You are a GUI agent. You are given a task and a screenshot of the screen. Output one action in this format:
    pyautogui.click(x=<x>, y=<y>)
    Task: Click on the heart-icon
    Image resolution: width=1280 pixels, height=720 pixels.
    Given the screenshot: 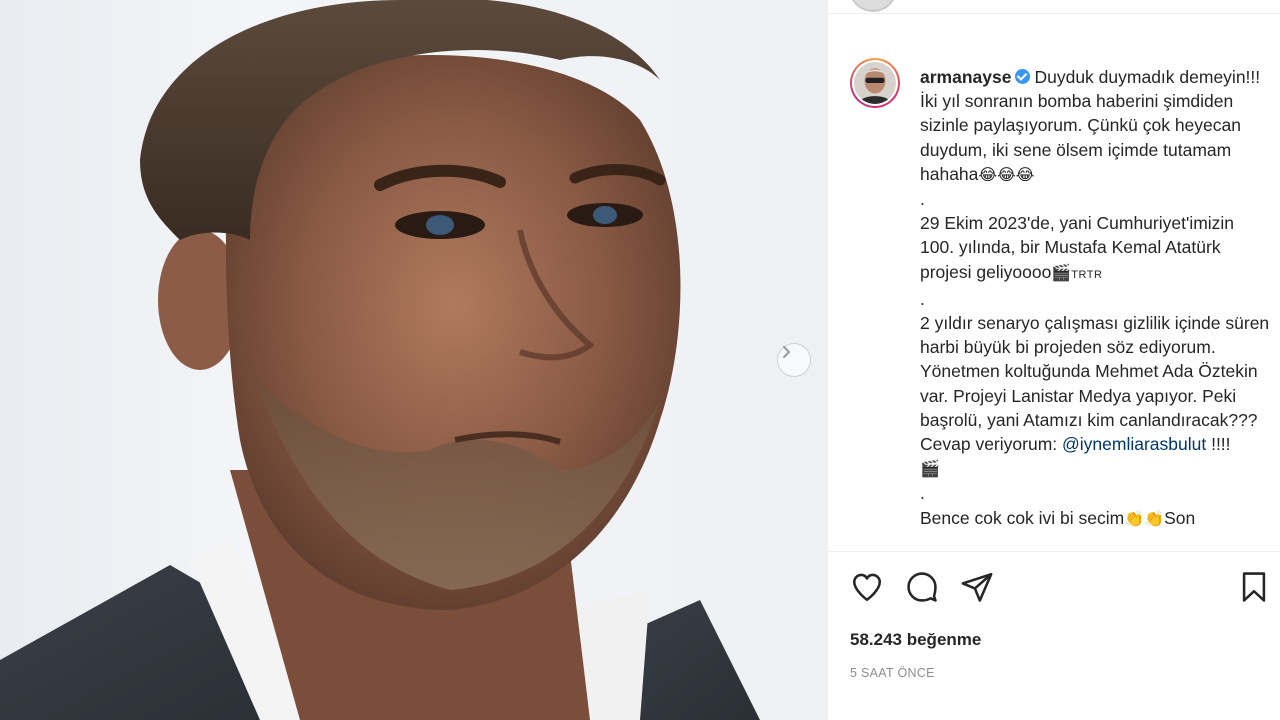 What is the action you would take?
    pyautogui.click(x=867, y=587)
    